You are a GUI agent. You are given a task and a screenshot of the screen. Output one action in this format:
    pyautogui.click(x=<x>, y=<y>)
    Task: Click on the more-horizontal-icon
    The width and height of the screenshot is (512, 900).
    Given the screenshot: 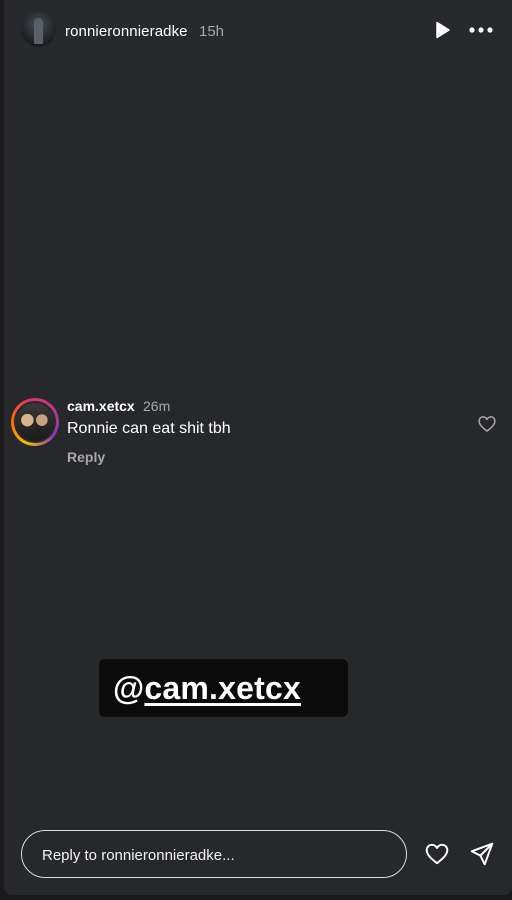 What is the action you would take?
    pyautogui.click(x=481, y=30)
    